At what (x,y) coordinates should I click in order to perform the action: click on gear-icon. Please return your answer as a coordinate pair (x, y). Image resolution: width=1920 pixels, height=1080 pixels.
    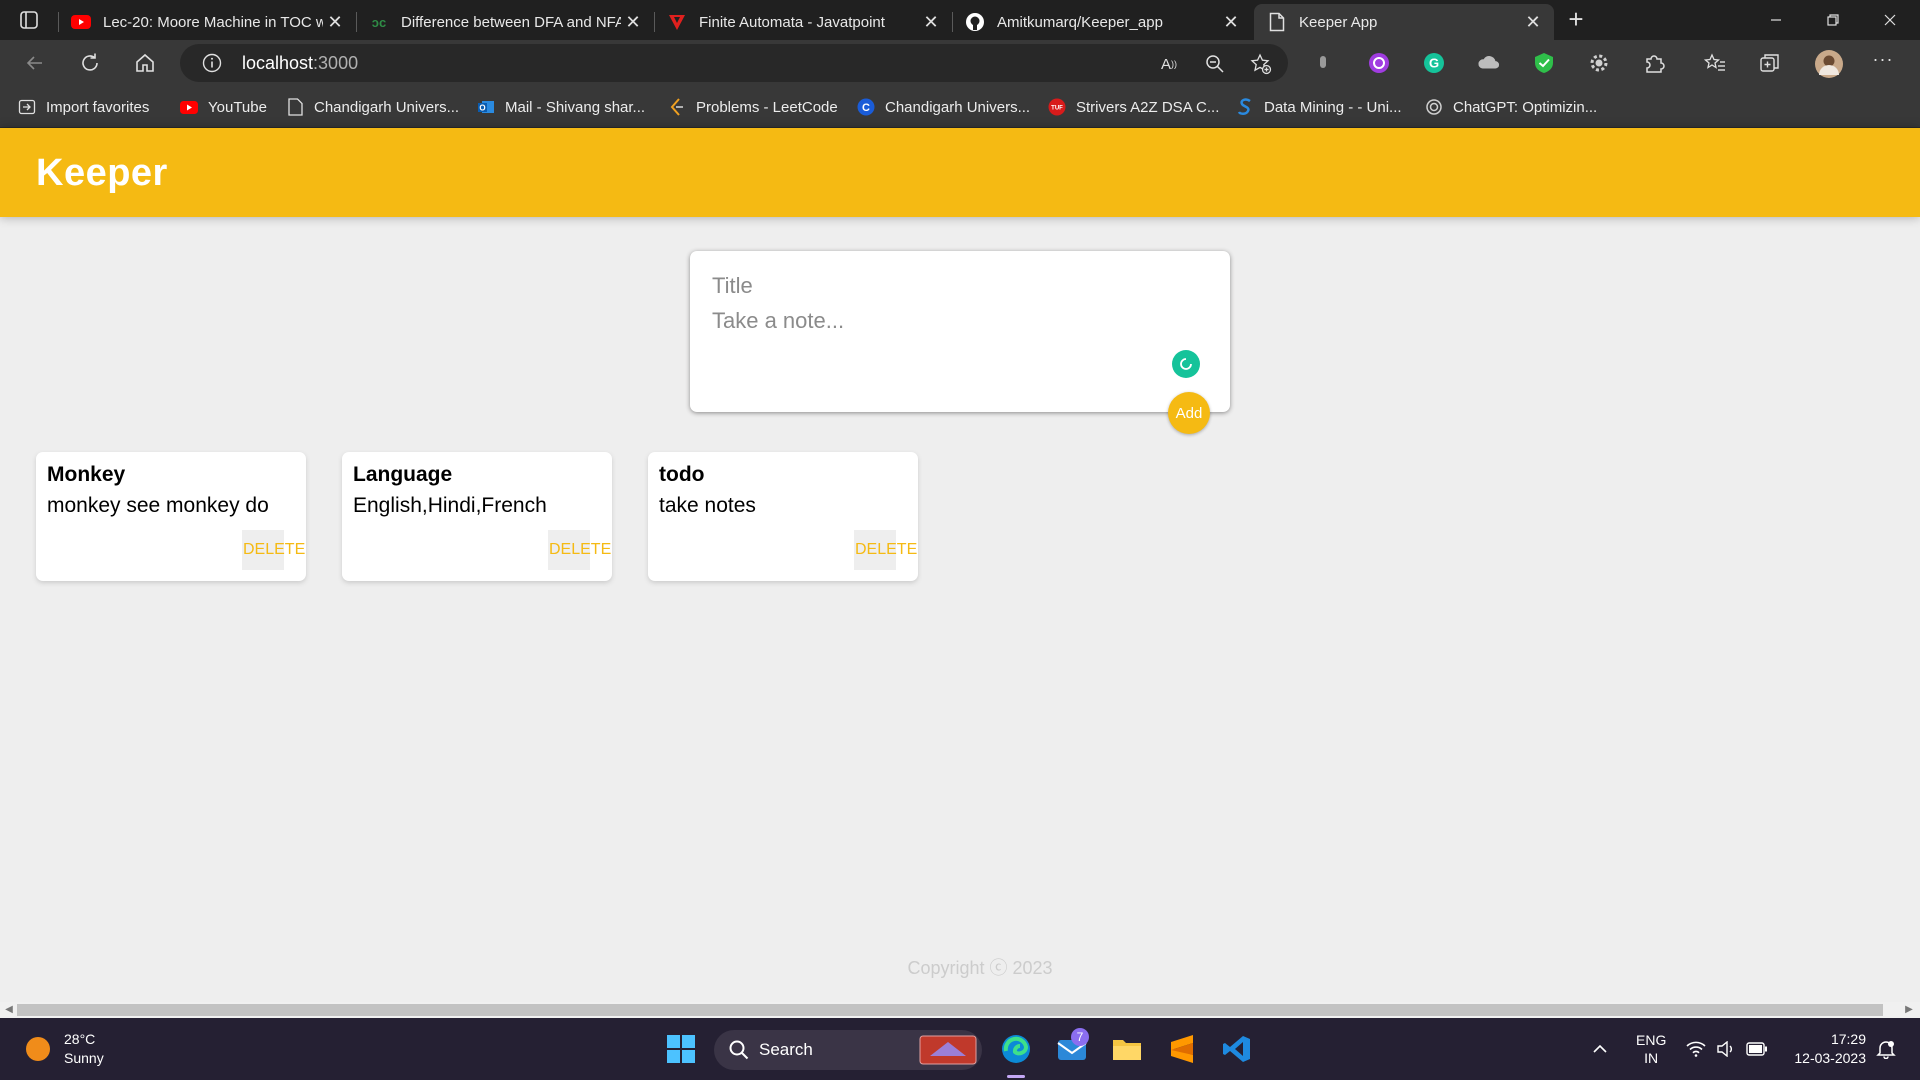
    Looking at the image, I should click on (1599, 63).